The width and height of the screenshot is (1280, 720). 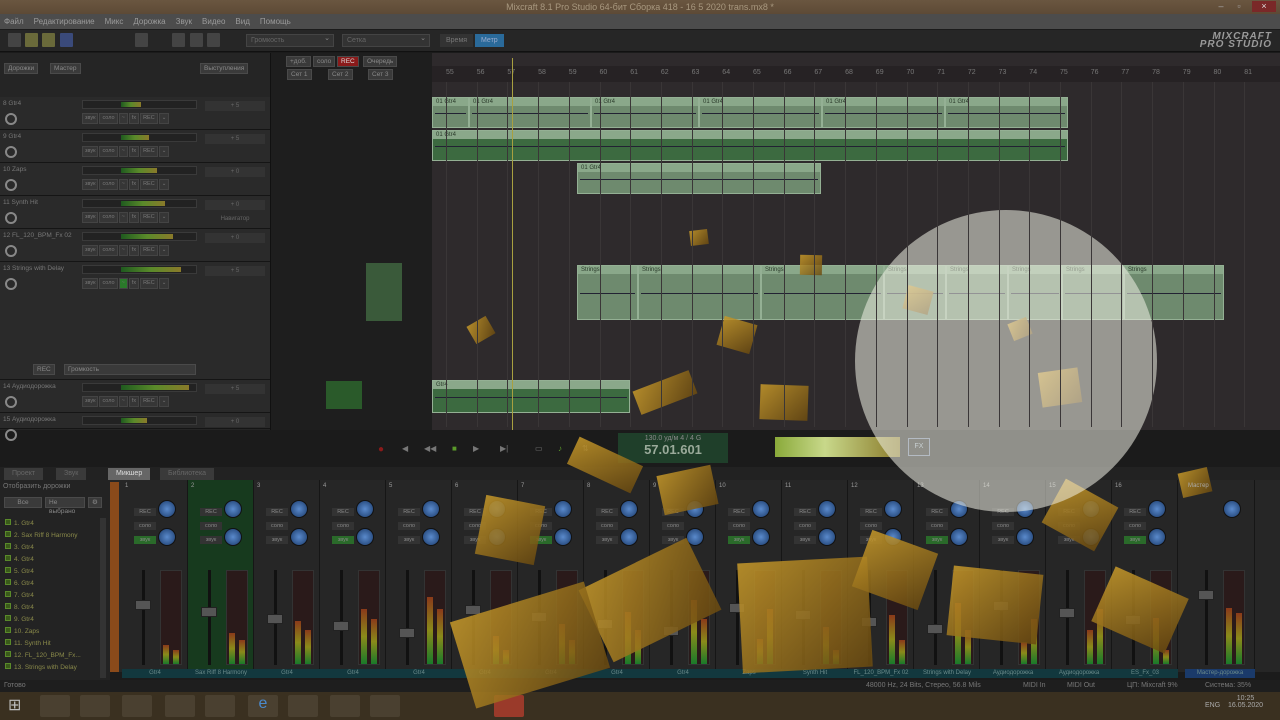 What do you see at coordinates (263, 706) in the screenshot?
I see `ie-icon: e` at bounding box center [263, 706].